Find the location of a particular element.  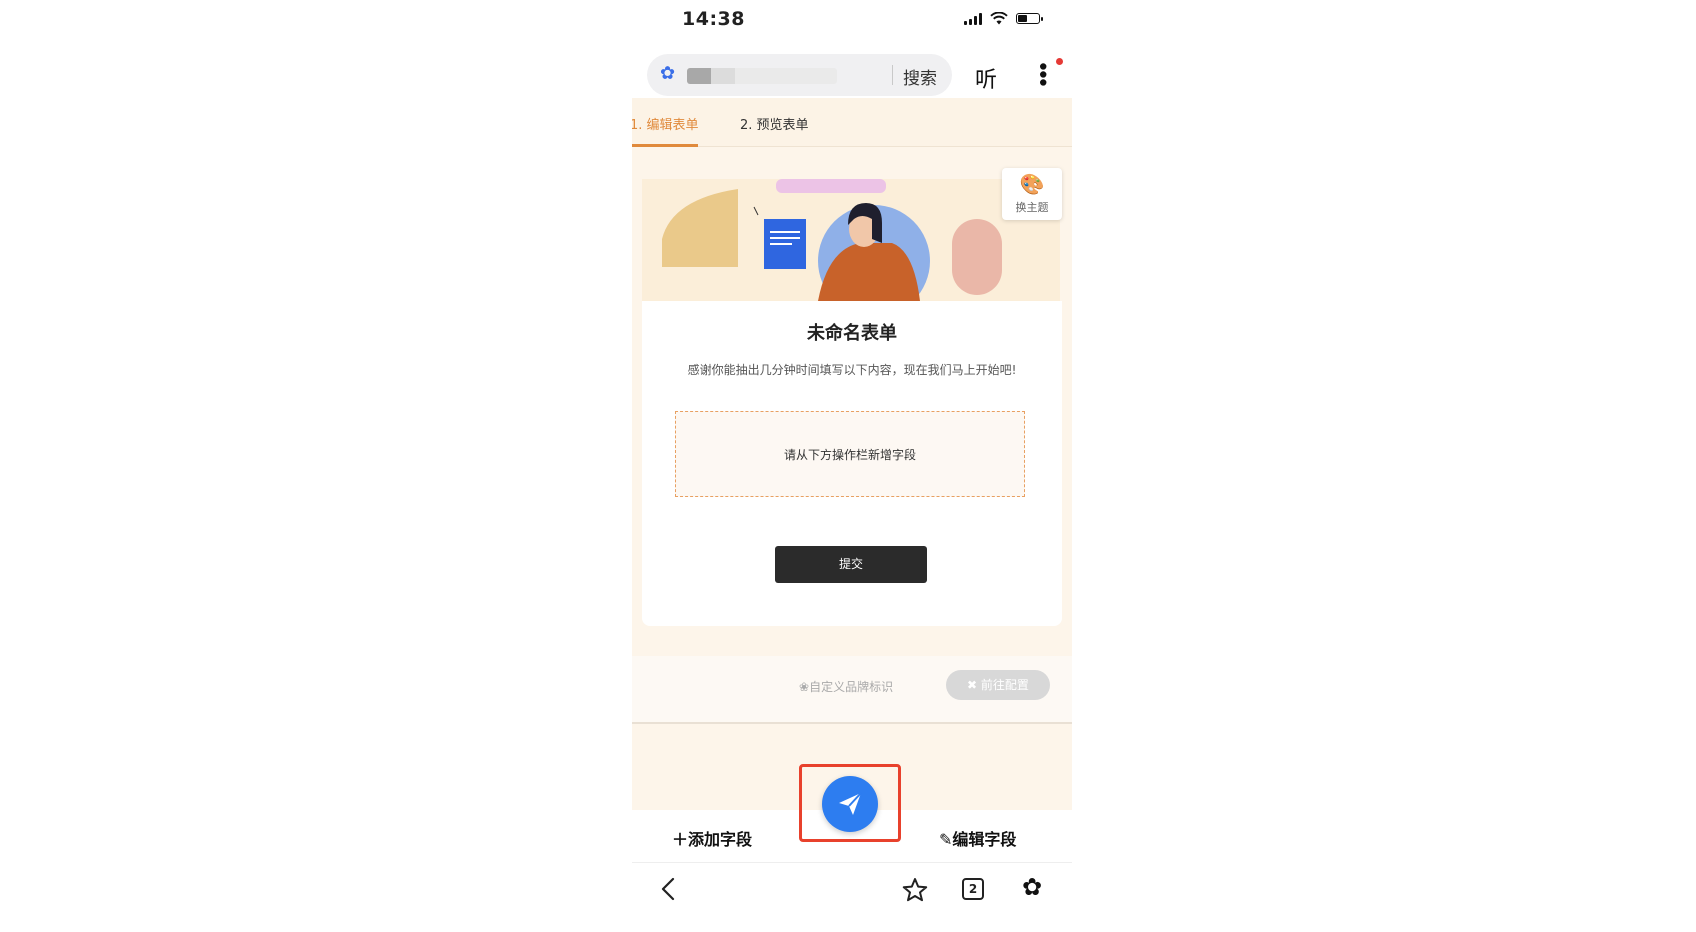

banner-illustration is located at coordinates (851, 240).